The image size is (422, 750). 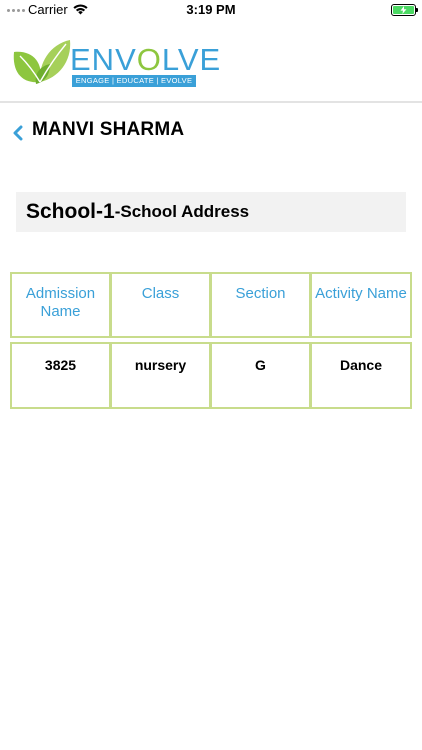 I want to click on logo-tagline: ENGAGE | EDUCATE | EVOLVE, so click(x=134, y=81).